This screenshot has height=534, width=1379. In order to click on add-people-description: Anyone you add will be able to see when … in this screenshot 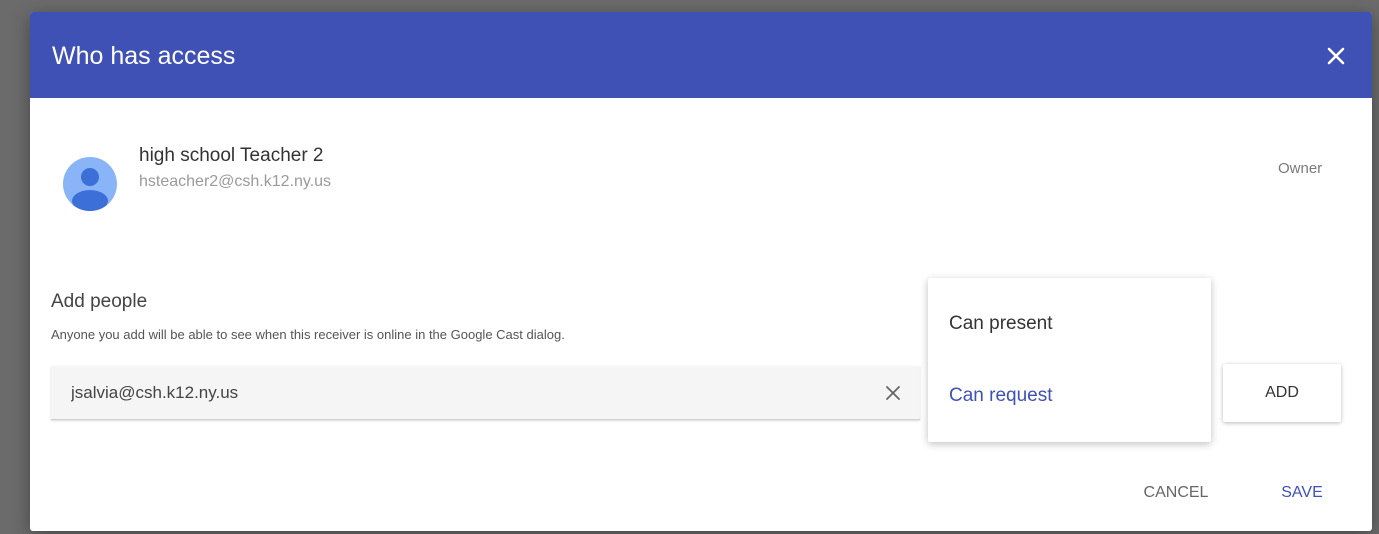, I will do `click(308, 334)`.